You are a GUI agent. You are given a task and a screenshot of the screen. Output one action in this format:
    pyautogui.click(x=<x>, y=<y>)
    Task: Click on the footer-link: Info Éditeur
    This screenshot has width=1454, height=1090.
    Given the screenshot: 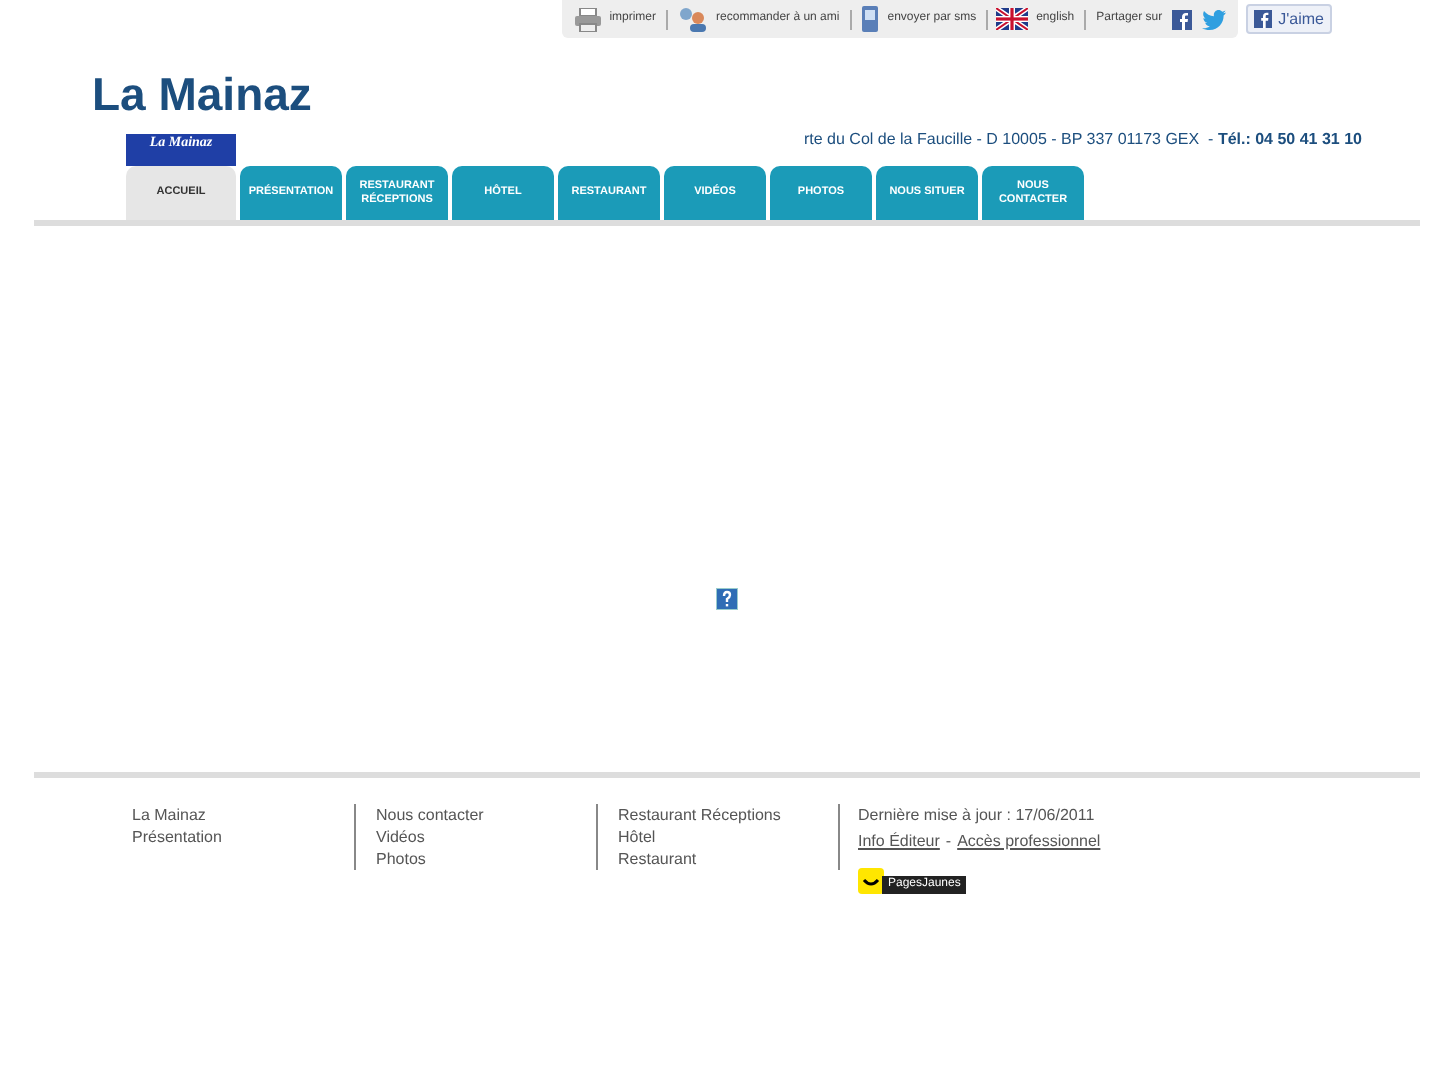 What is the action you would take?
    pyautogui.click(x=899, y=841)
    